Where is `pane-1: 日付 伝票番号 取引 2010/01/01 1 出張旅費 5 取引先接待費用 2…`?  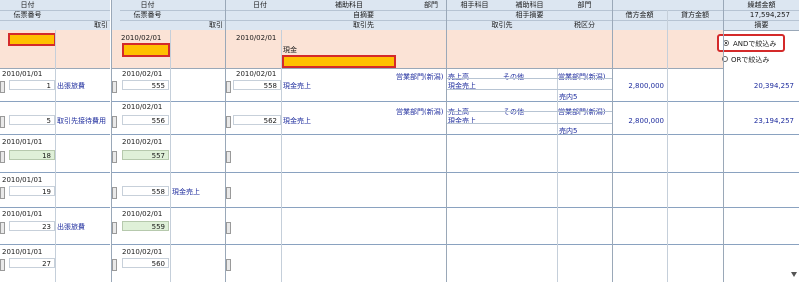
pane-1: 日付 伝票番号 取引 2010/01/01 1 出張旅費 5 取引先接待費用 2… is located at coordinates (55, 141).